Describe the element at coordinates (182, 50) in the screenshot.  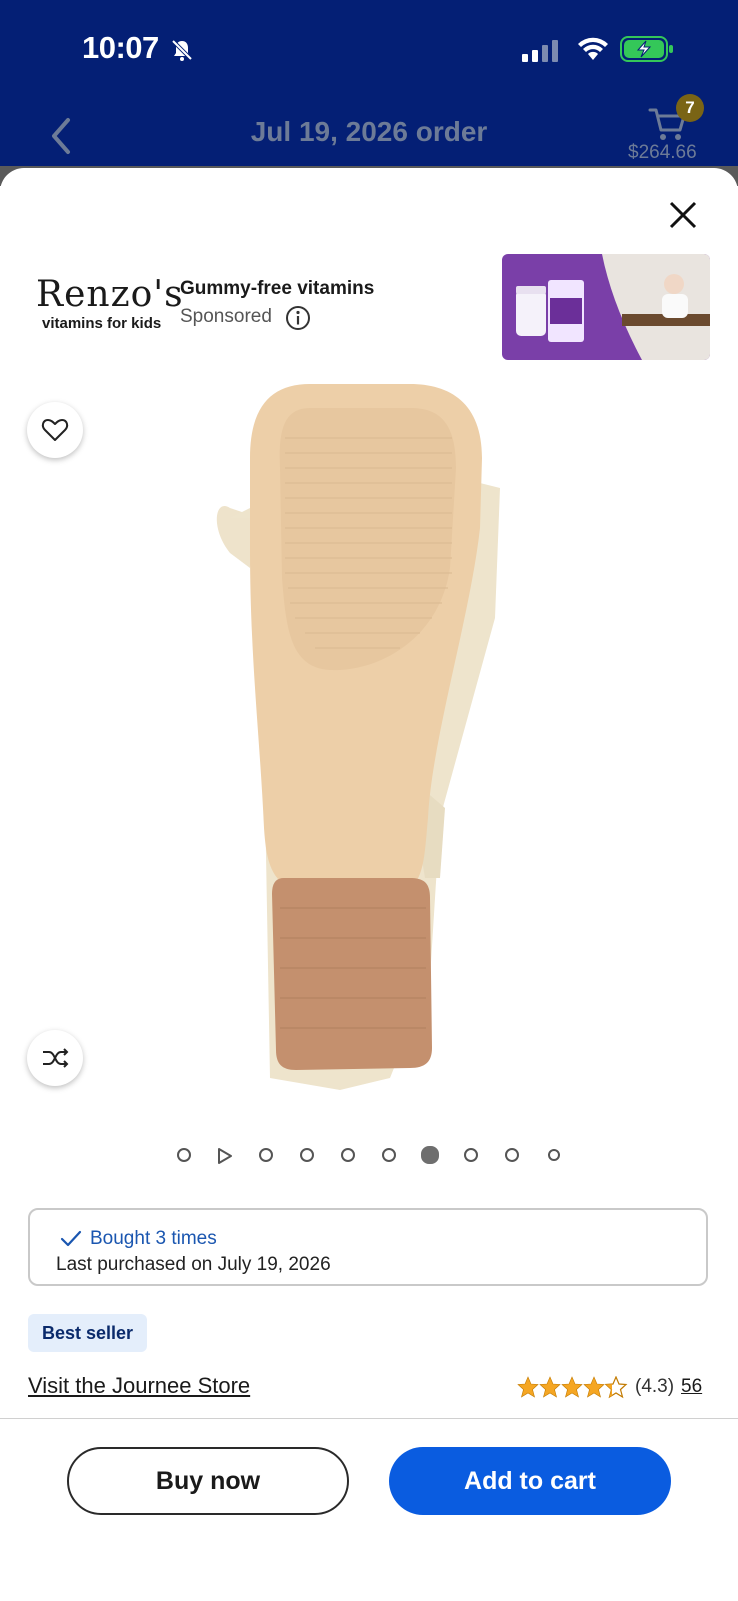
I see `bell-muted-icon` at that location.